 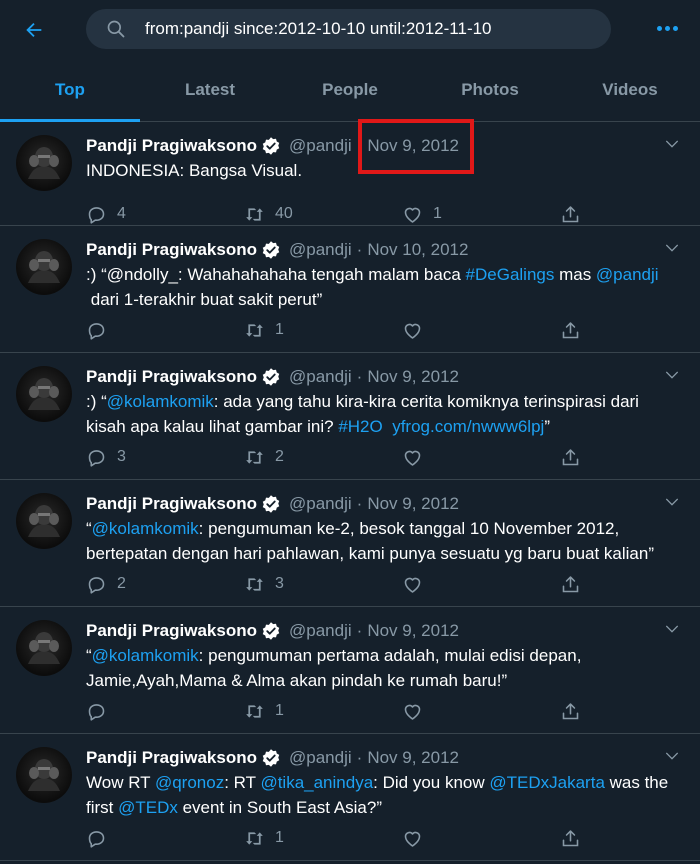 I want to click on back-button, so click(x=34, y=30).